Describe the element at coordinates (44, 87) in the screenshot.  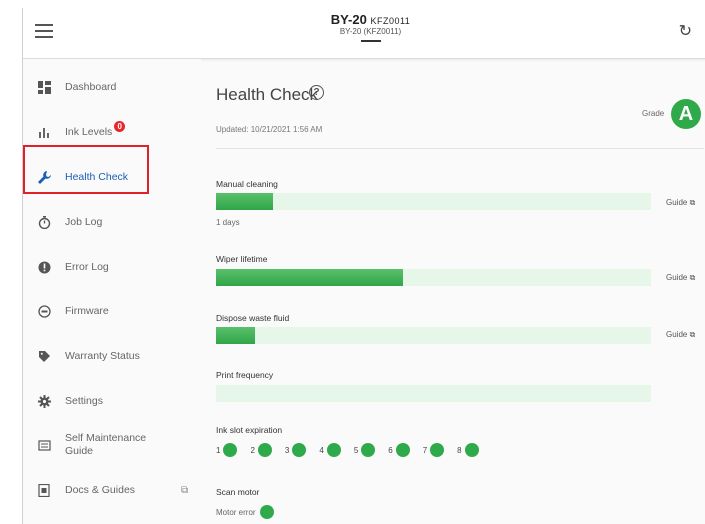
I see `dashboard-icon` at that location.